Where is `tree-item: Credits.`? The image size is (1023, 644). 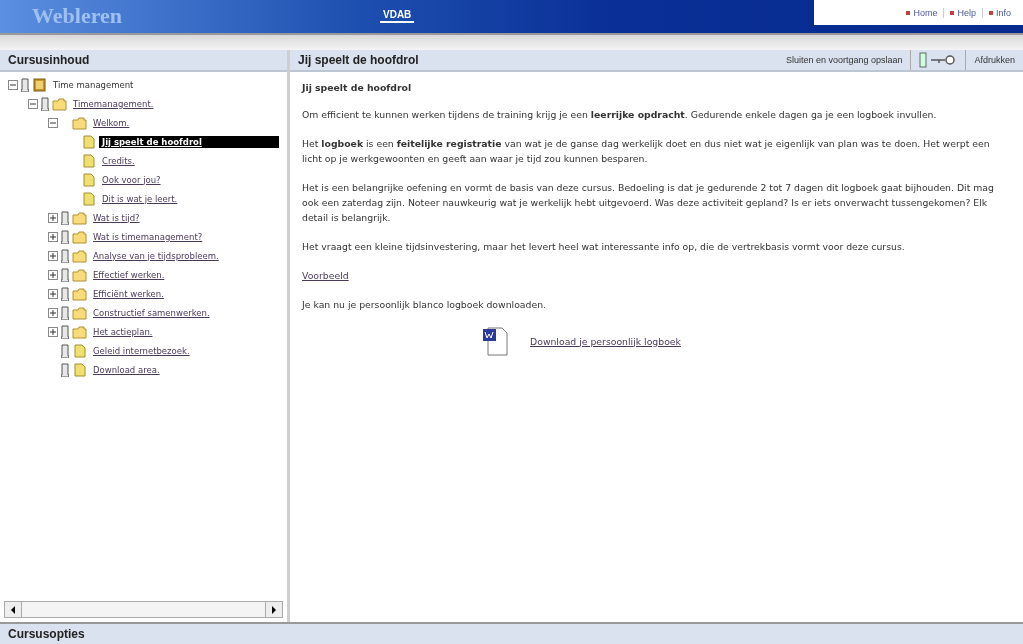
tree-item: Credits. is located at coordinates (118, 160).